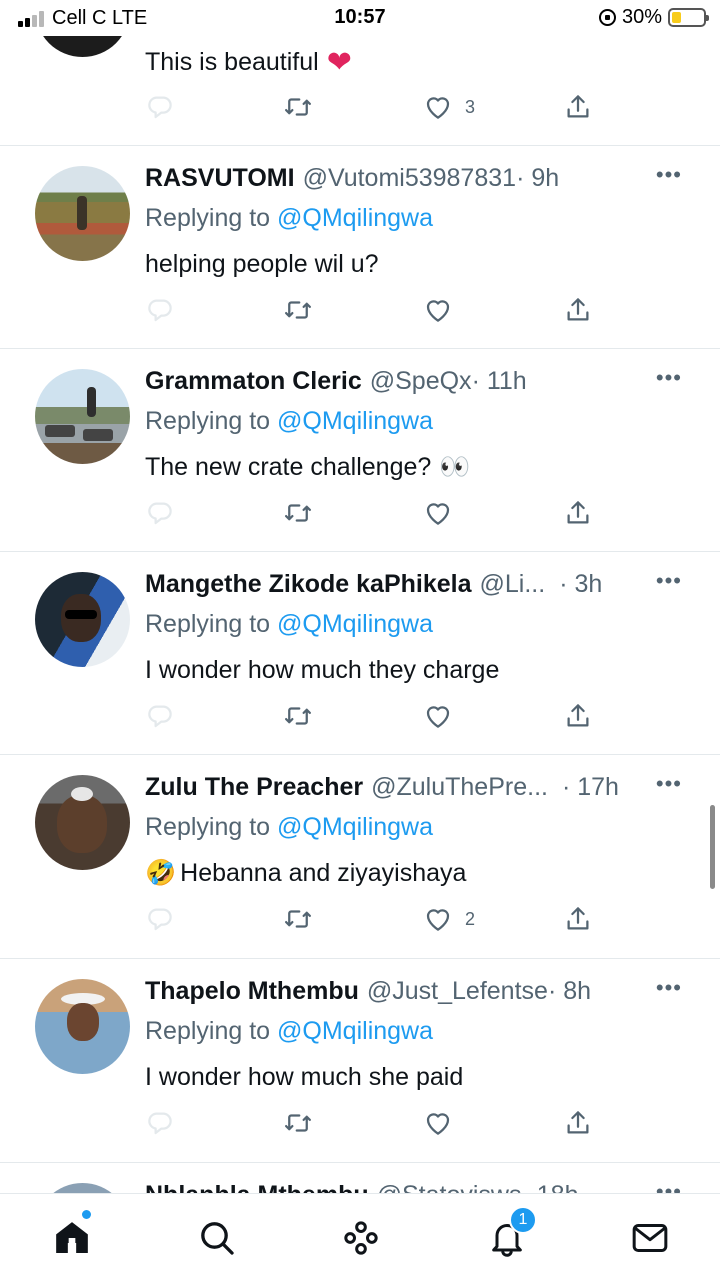 The image size is (720, 1280). I want to click on tab-search, so click(217, 1238).